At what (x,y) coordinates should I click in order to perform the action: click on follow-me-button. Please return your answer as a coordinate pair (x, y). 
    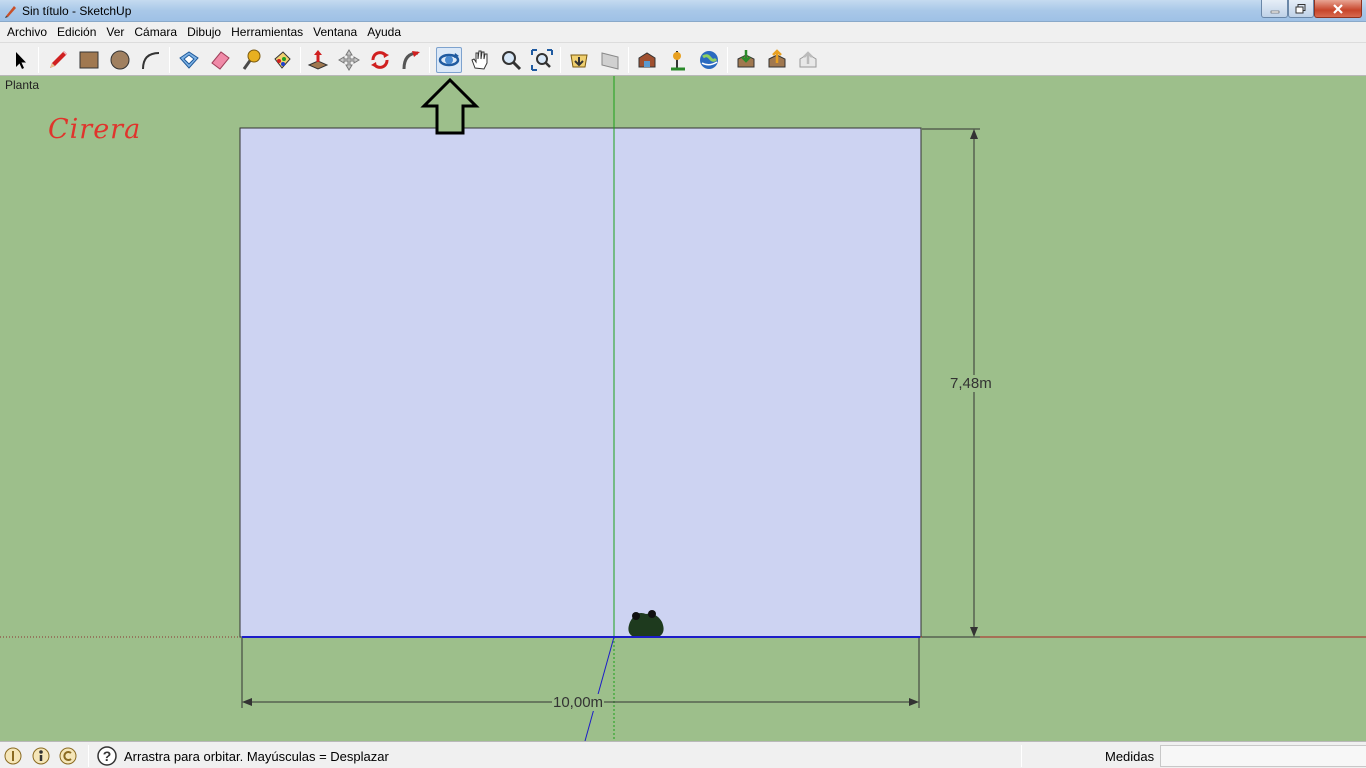
    Looking at the image, I should click on (411, 60).